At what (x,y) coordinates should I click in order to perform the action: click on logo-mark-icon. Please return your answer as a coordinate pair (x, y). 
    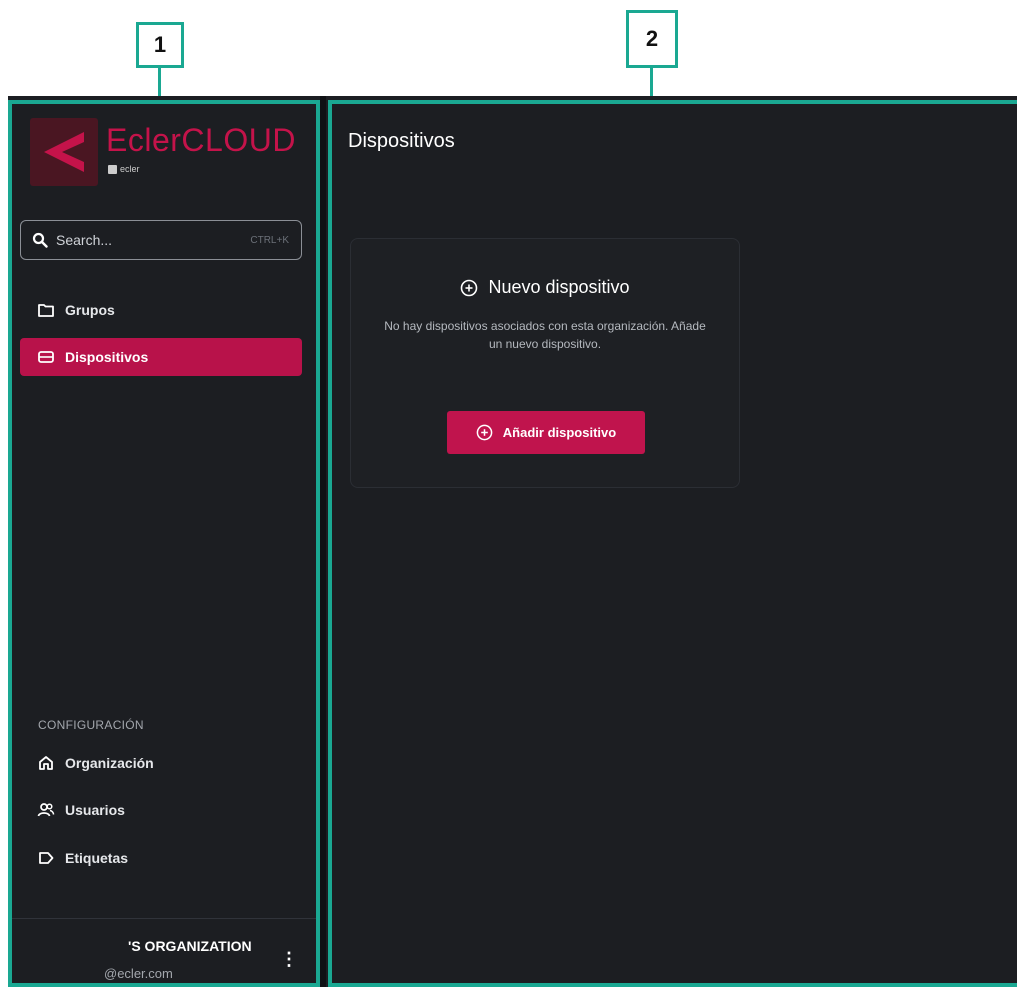
    Looking at the image, I should click on (64, 152).